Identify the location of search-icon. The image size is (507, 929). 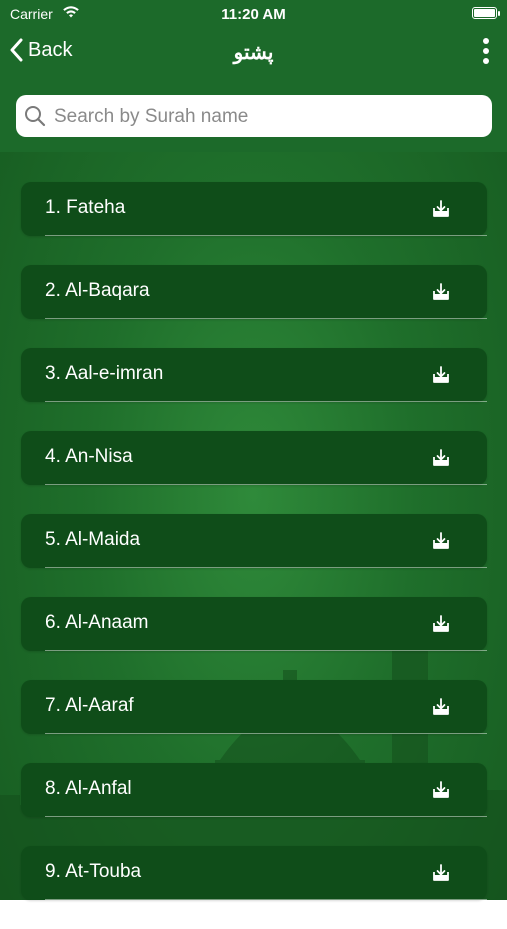
(35, 116).